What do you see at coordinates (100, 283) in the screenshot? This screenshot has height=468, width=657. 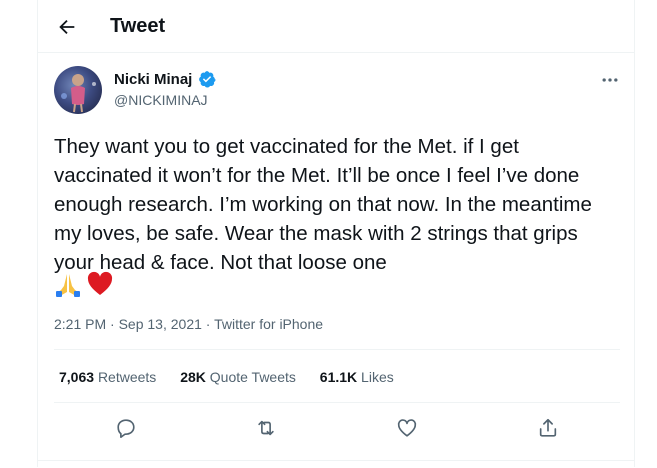 I see `red-heart-emoji-icon` at bounding box center [100, 283].